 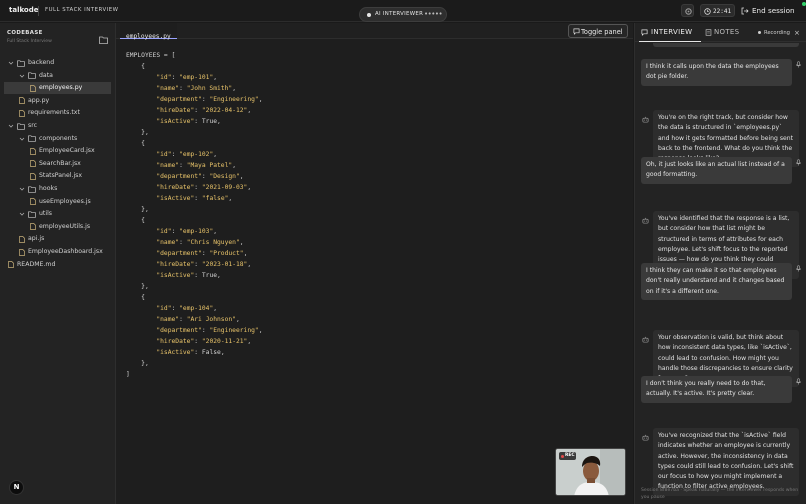 I want to click on tree-item-searchbar-jsx: SearchBar.jsx, so click(x=57, y=164).